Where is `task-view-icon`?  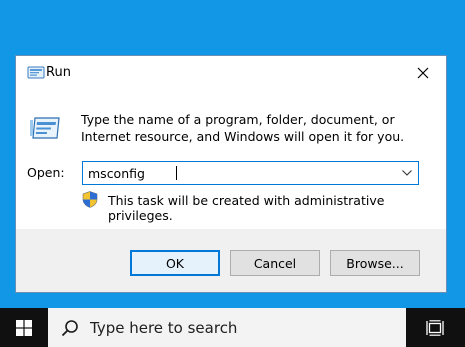
task-view-icon is located at coordinates (435, 327).